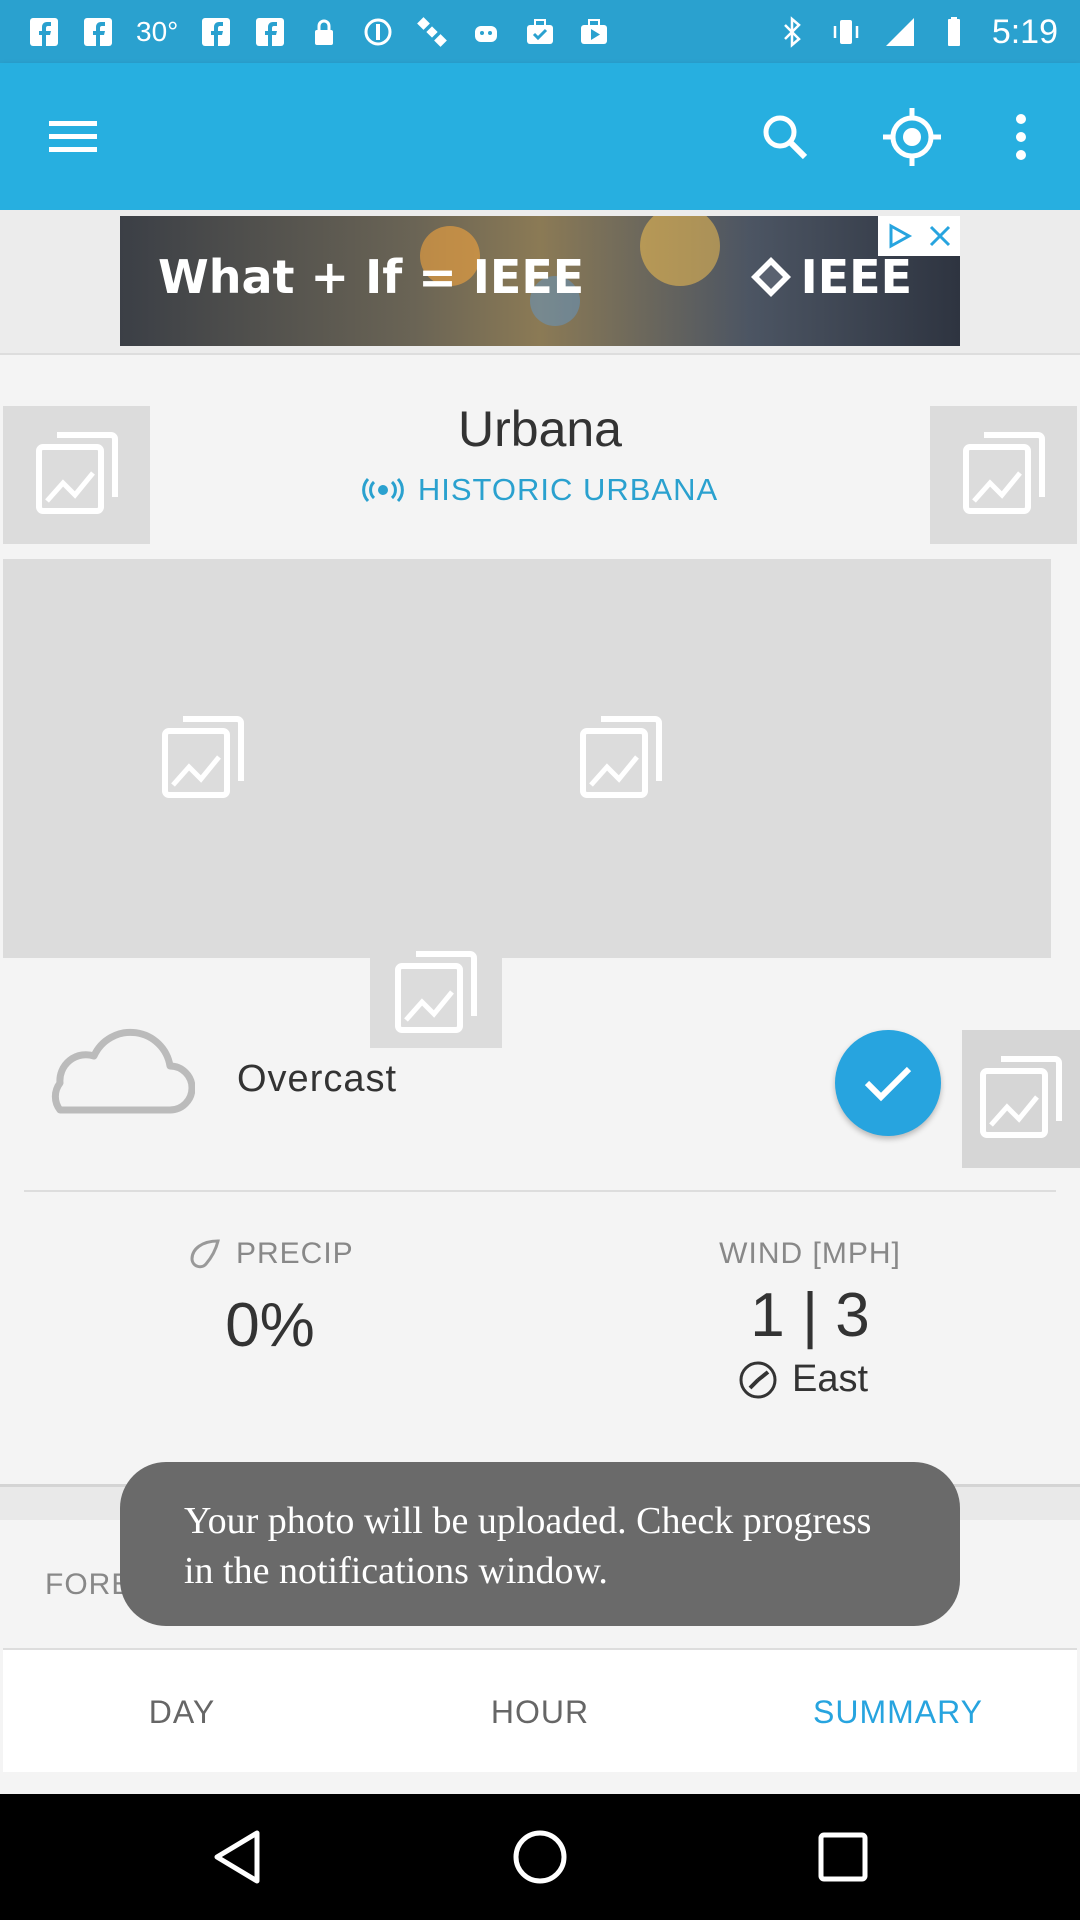 The height and width of the screenshot is (1920, 1080). Describe the element at coordinates (568, 489) in the screenshot. I see `station-name: HISTORIC URBANA` at that location.